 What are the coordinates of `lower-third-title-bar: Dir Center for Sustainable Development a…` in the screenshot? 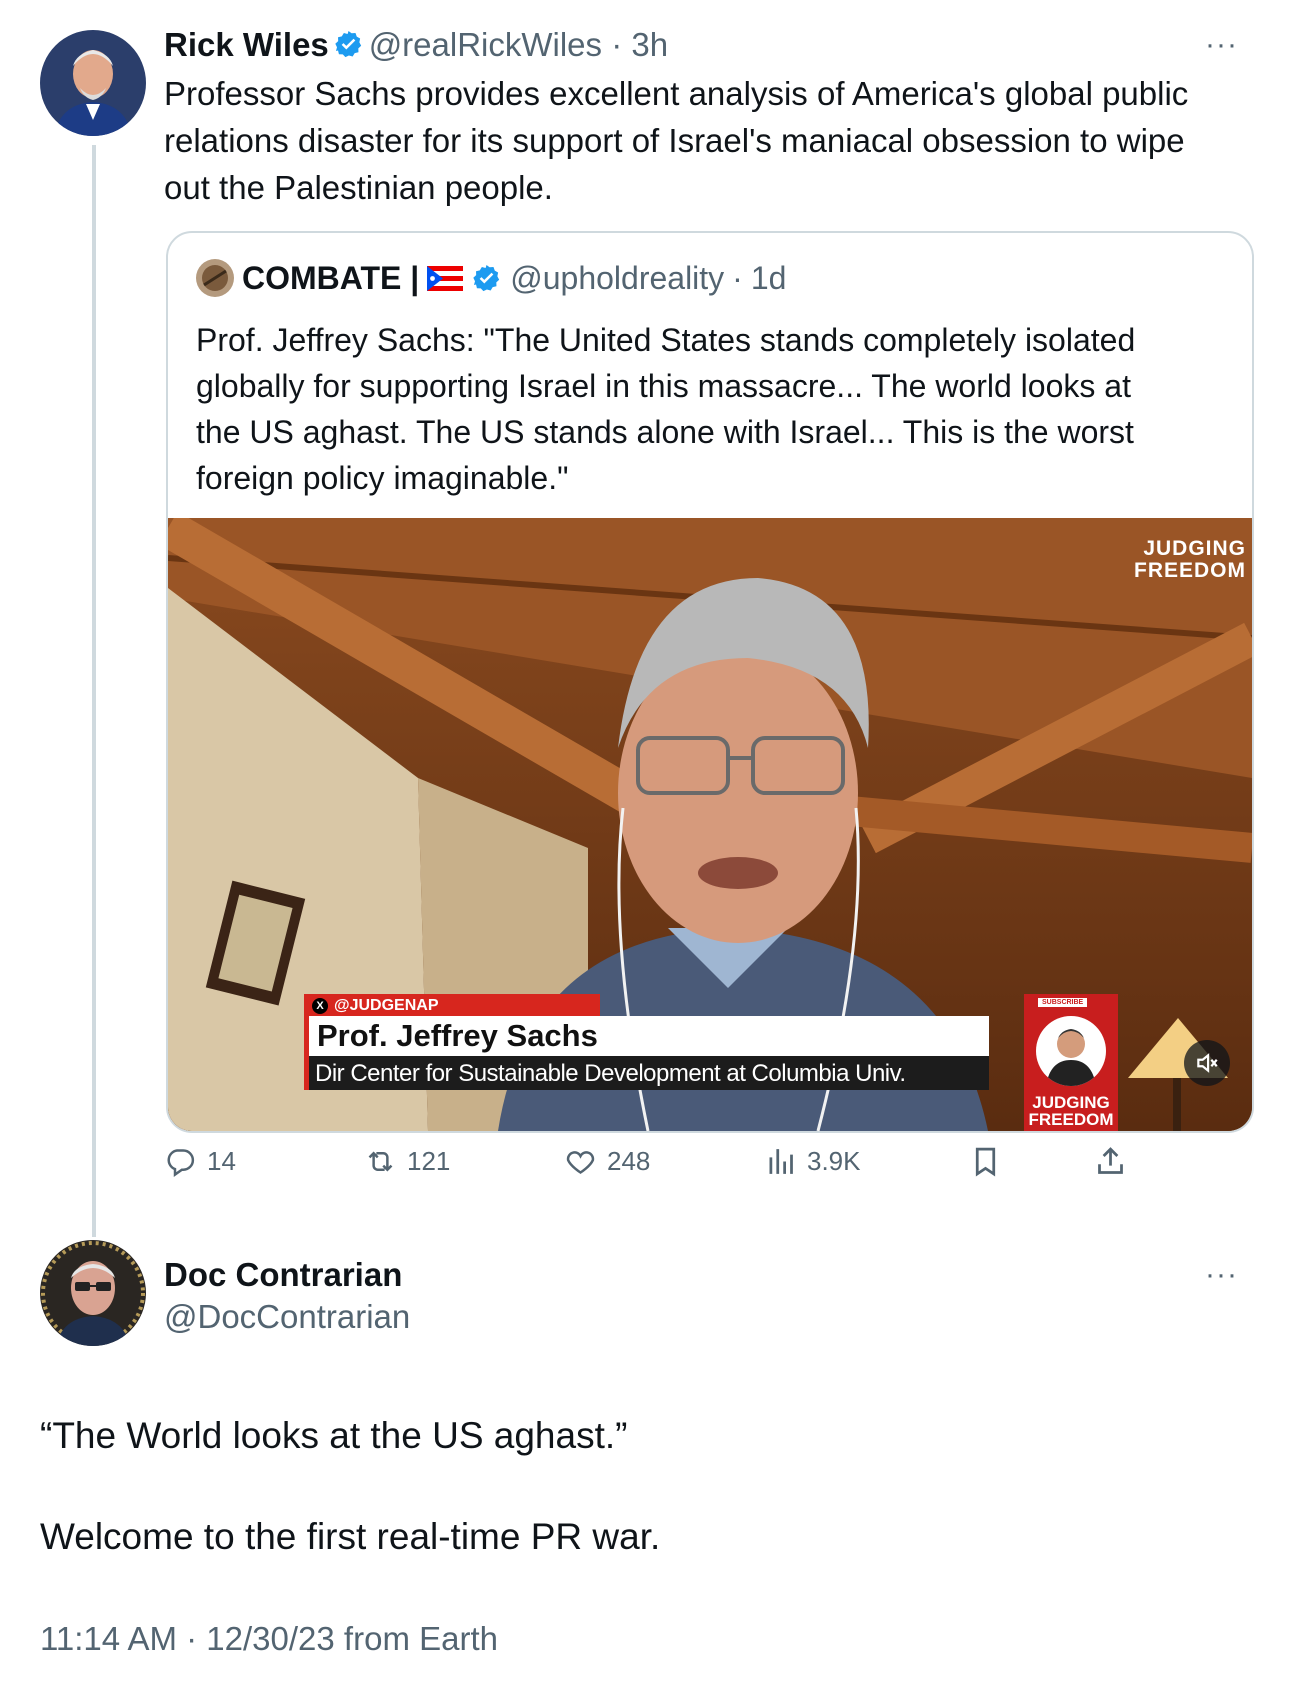 It's located at (646, 1073).